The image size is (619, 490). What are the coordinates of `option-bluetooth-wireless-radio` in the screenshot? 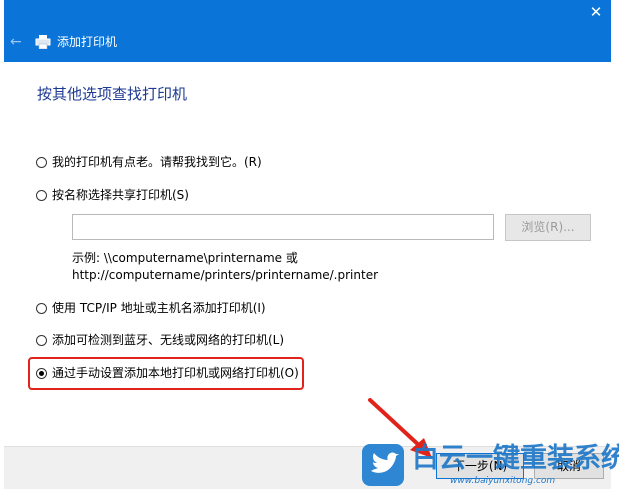 It's located at (41, 340).